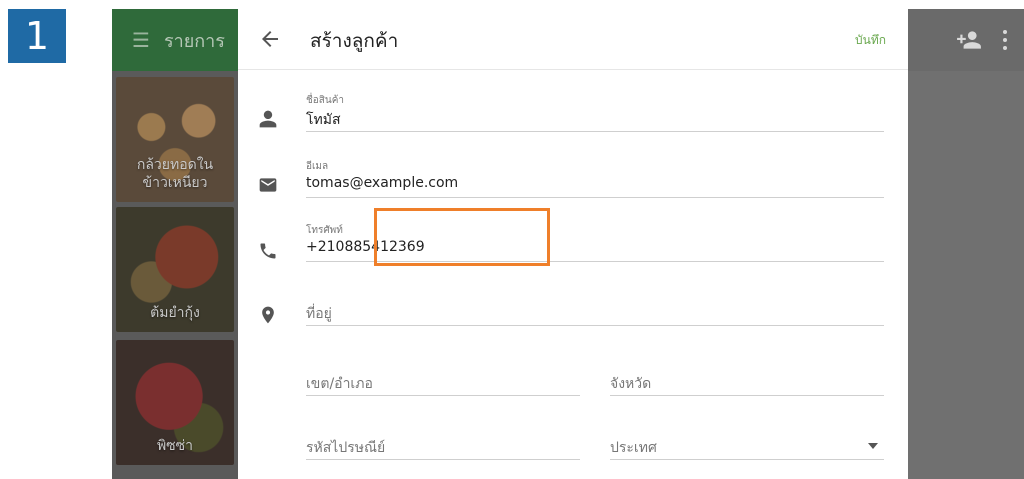 The image size is (1024, 479). I want to click on country-placeholder: ประเทศ, so click(633, 448).